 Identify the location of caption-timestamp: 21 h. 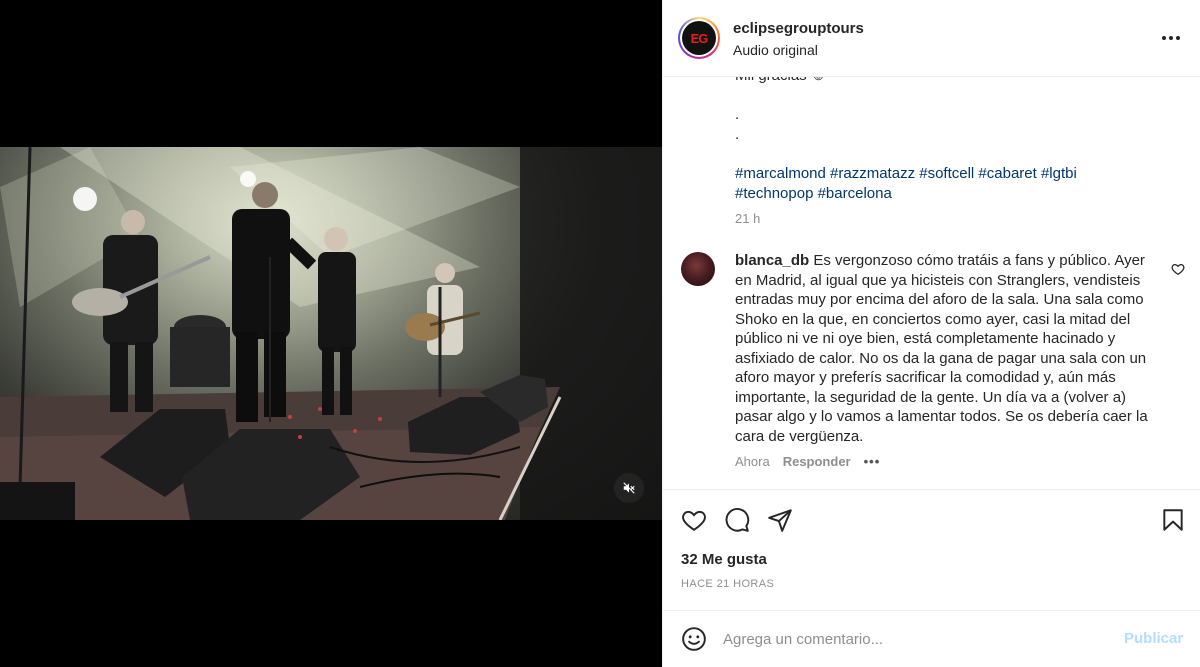
(747, 219).